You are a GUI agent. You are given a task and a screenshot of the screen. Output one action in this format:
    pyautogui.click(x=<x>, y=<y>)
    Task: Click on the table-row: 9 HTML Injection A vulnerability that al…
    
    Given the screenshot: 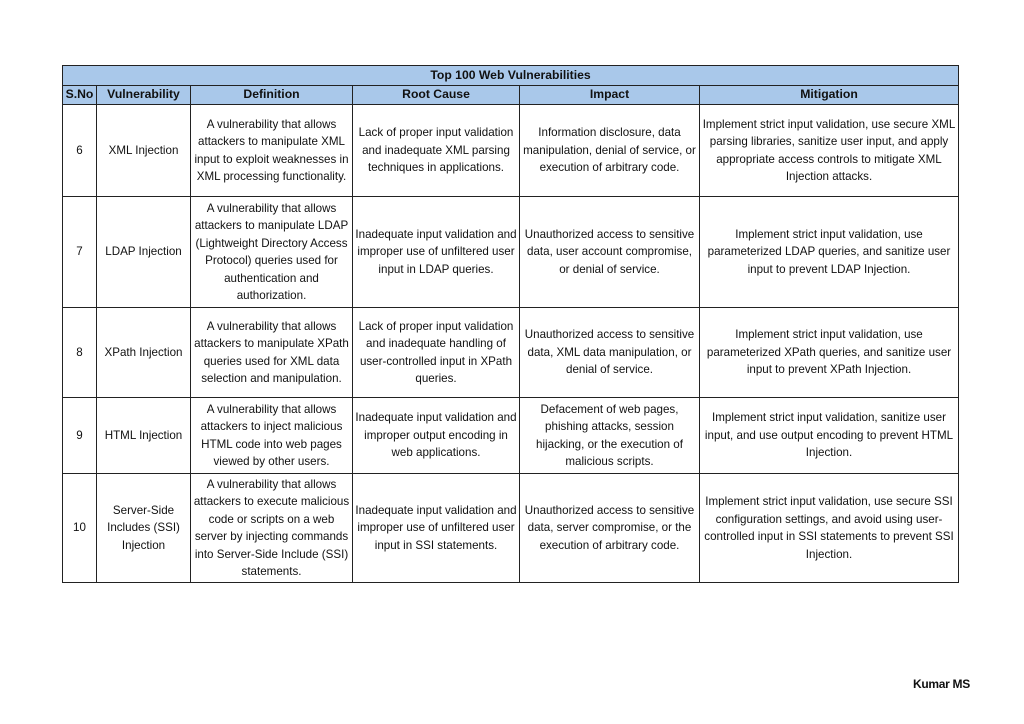 What is the action you would take?
    pyautogui.click(x=510, y=435)
    